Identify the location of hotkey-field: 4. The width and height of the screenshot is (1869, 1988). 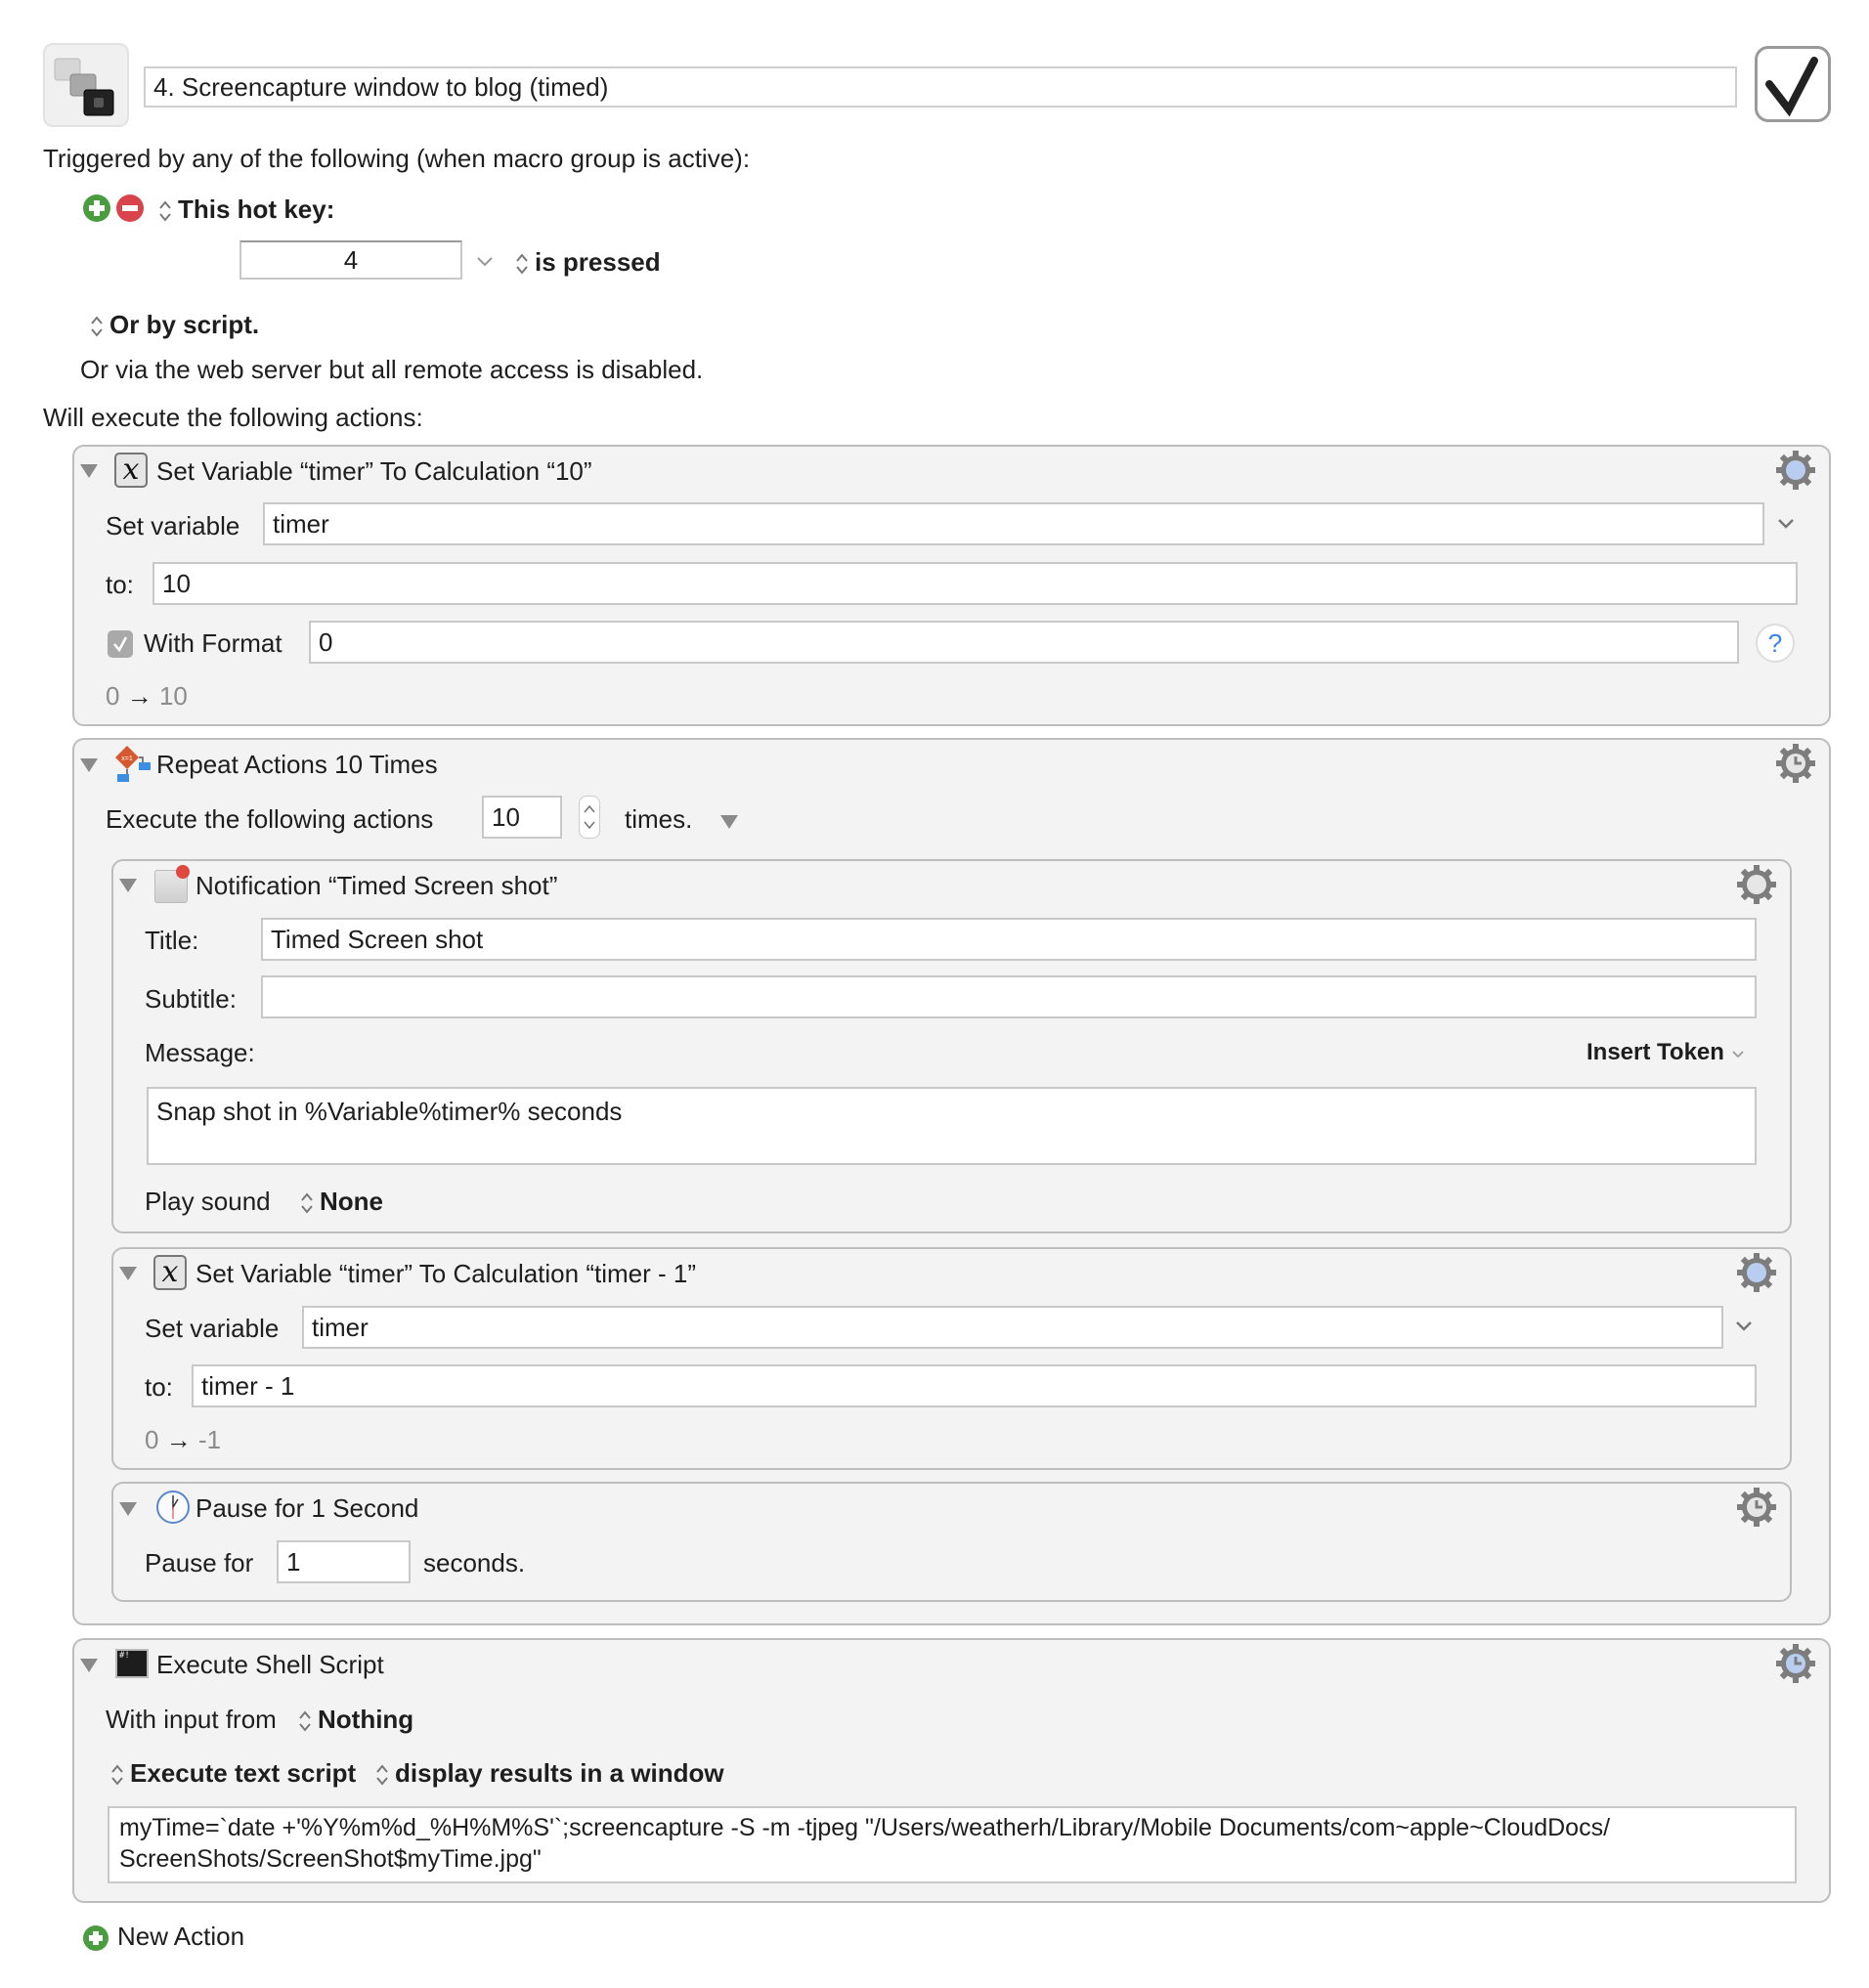
(351, 260).